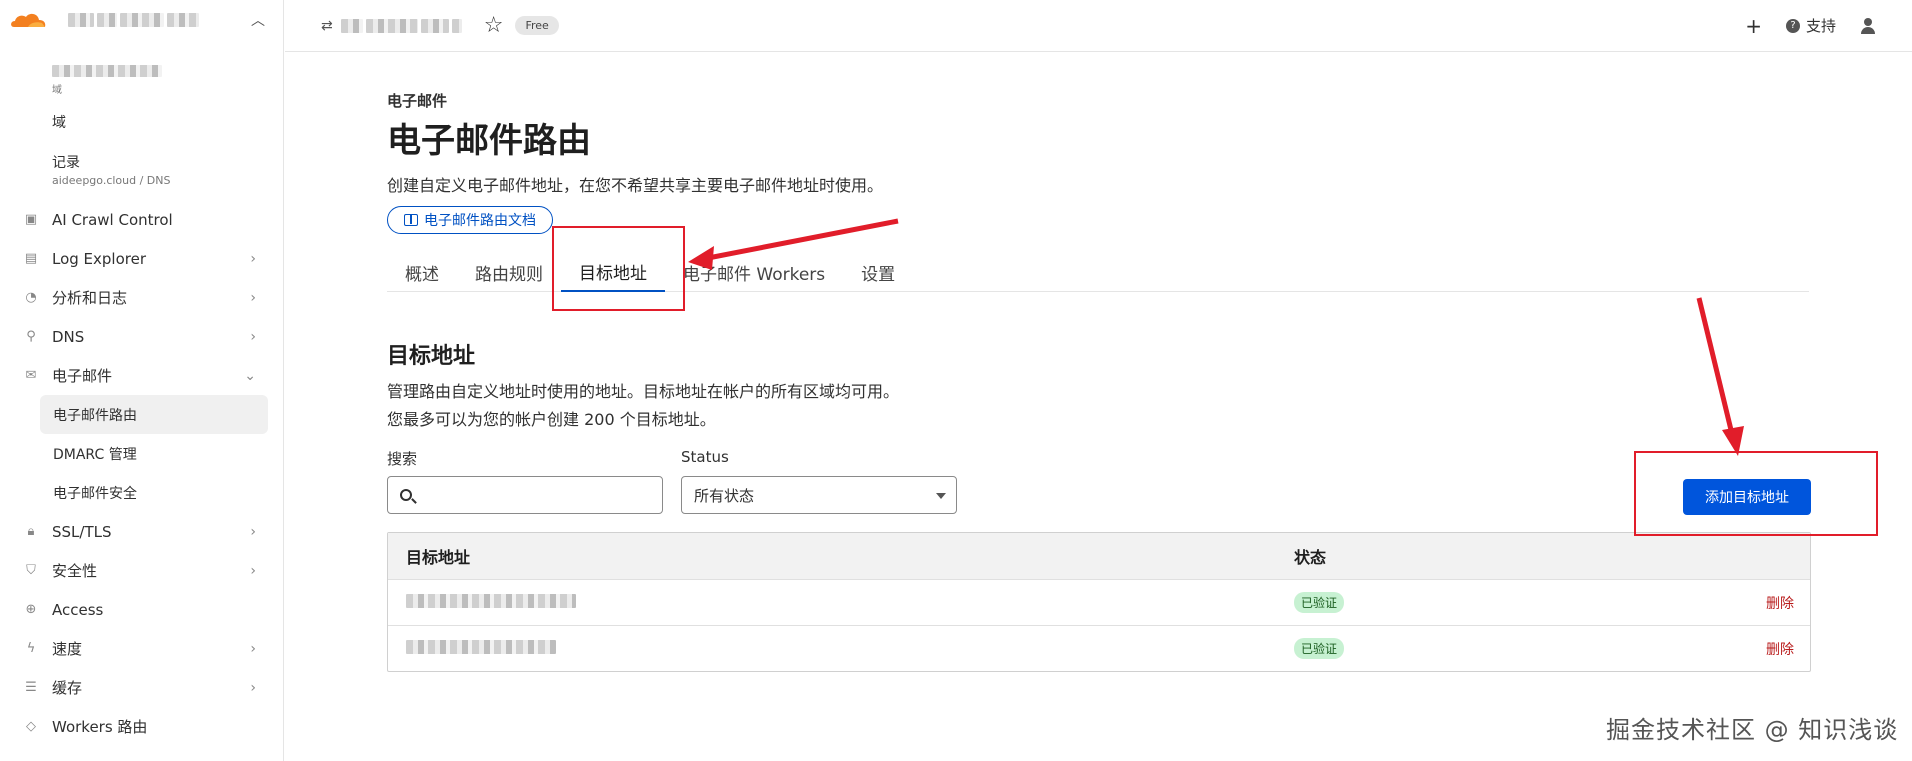 This screenshot has width=1912, height=761. Describe the element at coordinates (31, 336) in the screenshot. I see `dns-icon: ⚲` at that location.